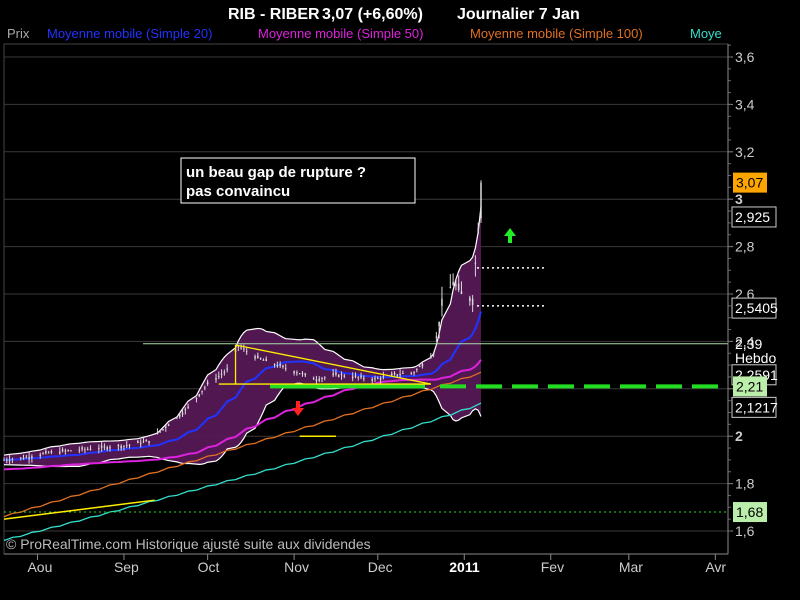 The image size is (800, 600). I want to click on y-tick-label: 3,4, so click(745, 104).